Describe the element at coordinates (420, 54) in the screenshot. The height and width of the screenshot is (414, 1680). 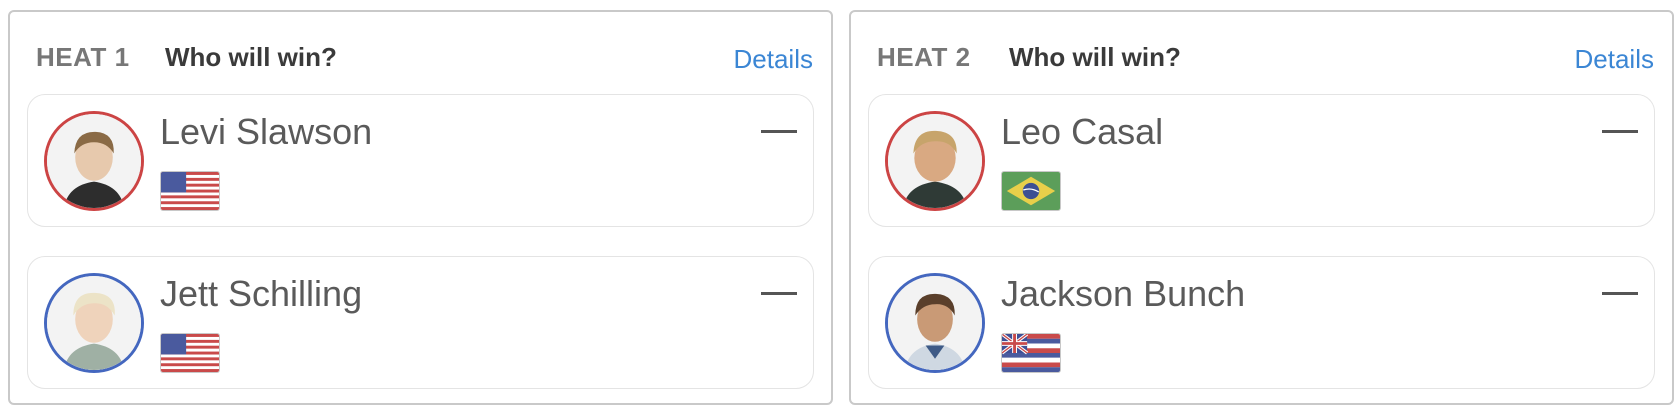
I see `heat-1-header: HEAT 1 Who will win? Details` at that location.